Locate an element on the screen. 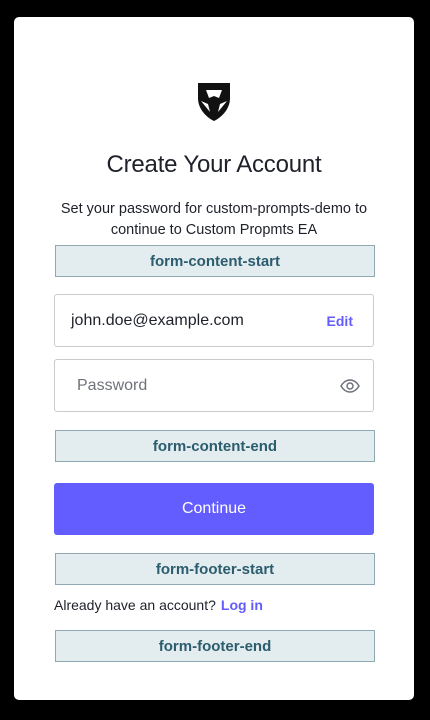 This screenshot has width=430, height=720. form-content-end-marker: form-content-end is located at coordinates (215, 446).